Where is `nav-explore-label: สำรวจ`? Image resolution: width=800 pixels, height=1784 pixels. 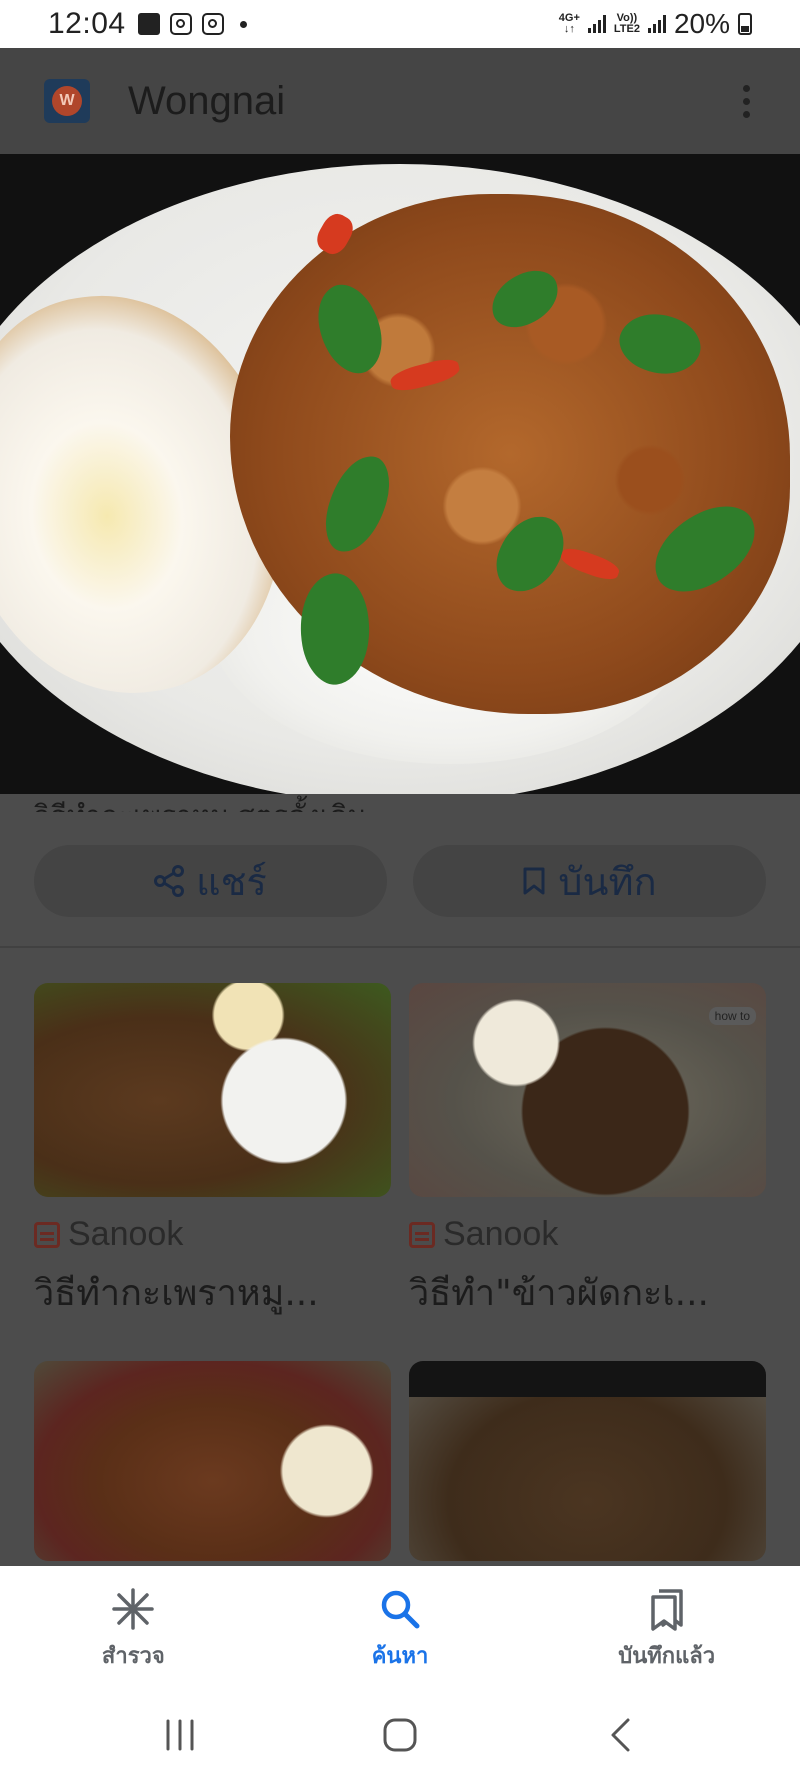 nav-explore-label: สำรวจ is located at coordinates (133, 1656).